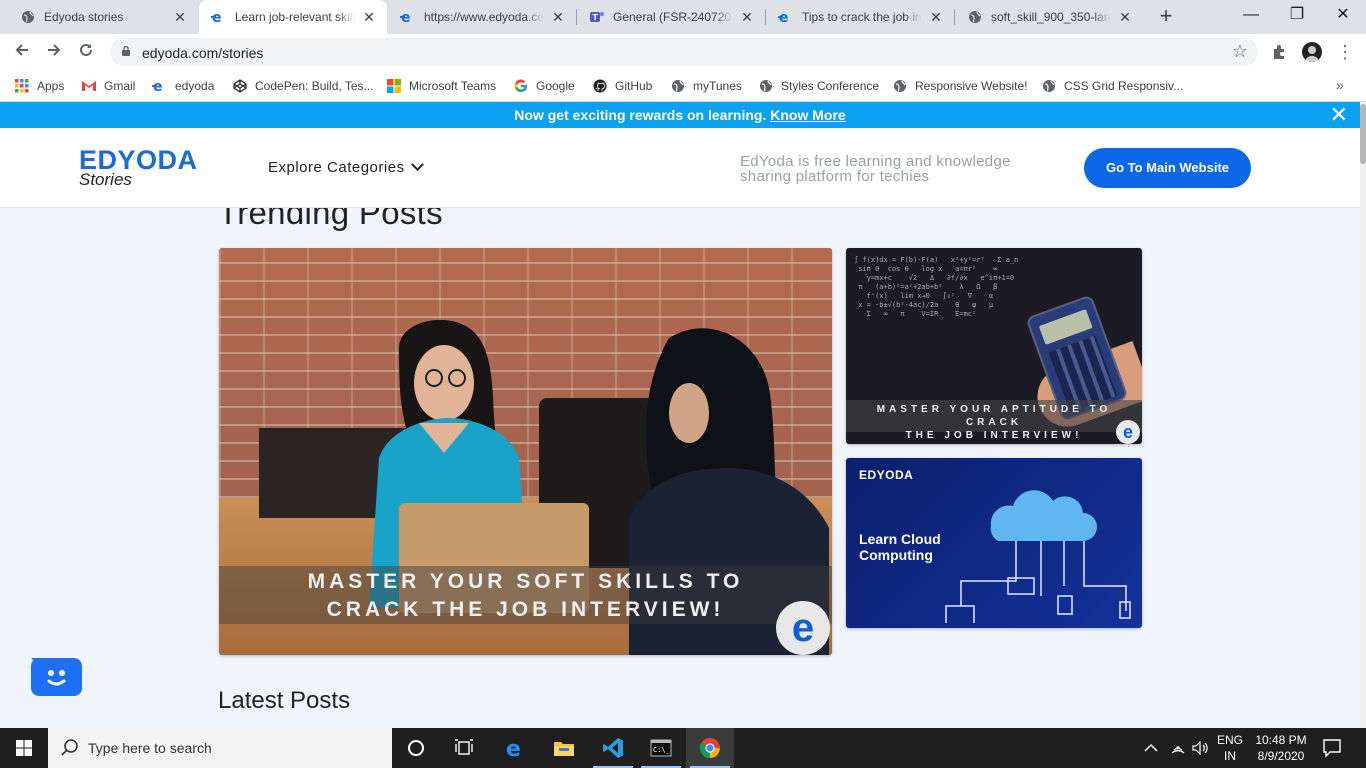 This screenshot has width=1366, height=768. Describe the element at coordinates (860, 17) in the screenshot. I see `tab-tips-to-crack: e Tips to crack the job int ✕` at that location.